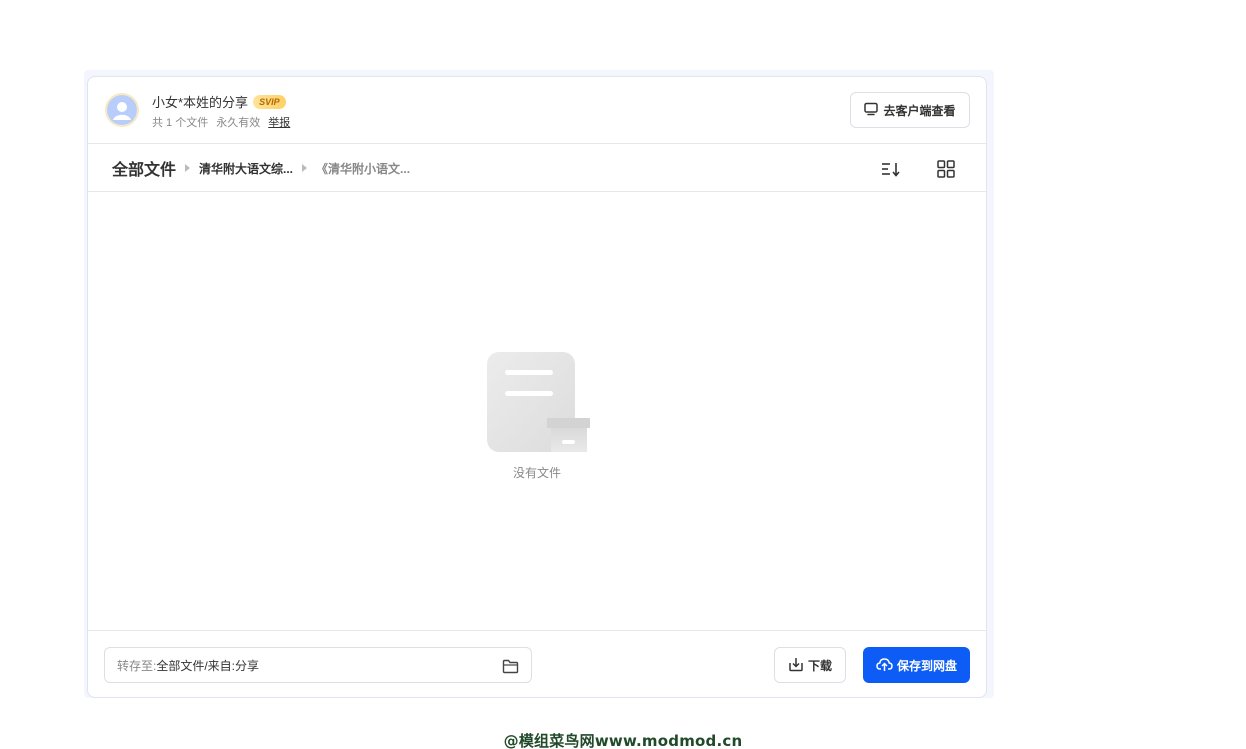 The width and height of the screenshot is (1246, 749). I want to click on share-meta: 共 1 个文件 永久有效 举报, so click(221, 122).